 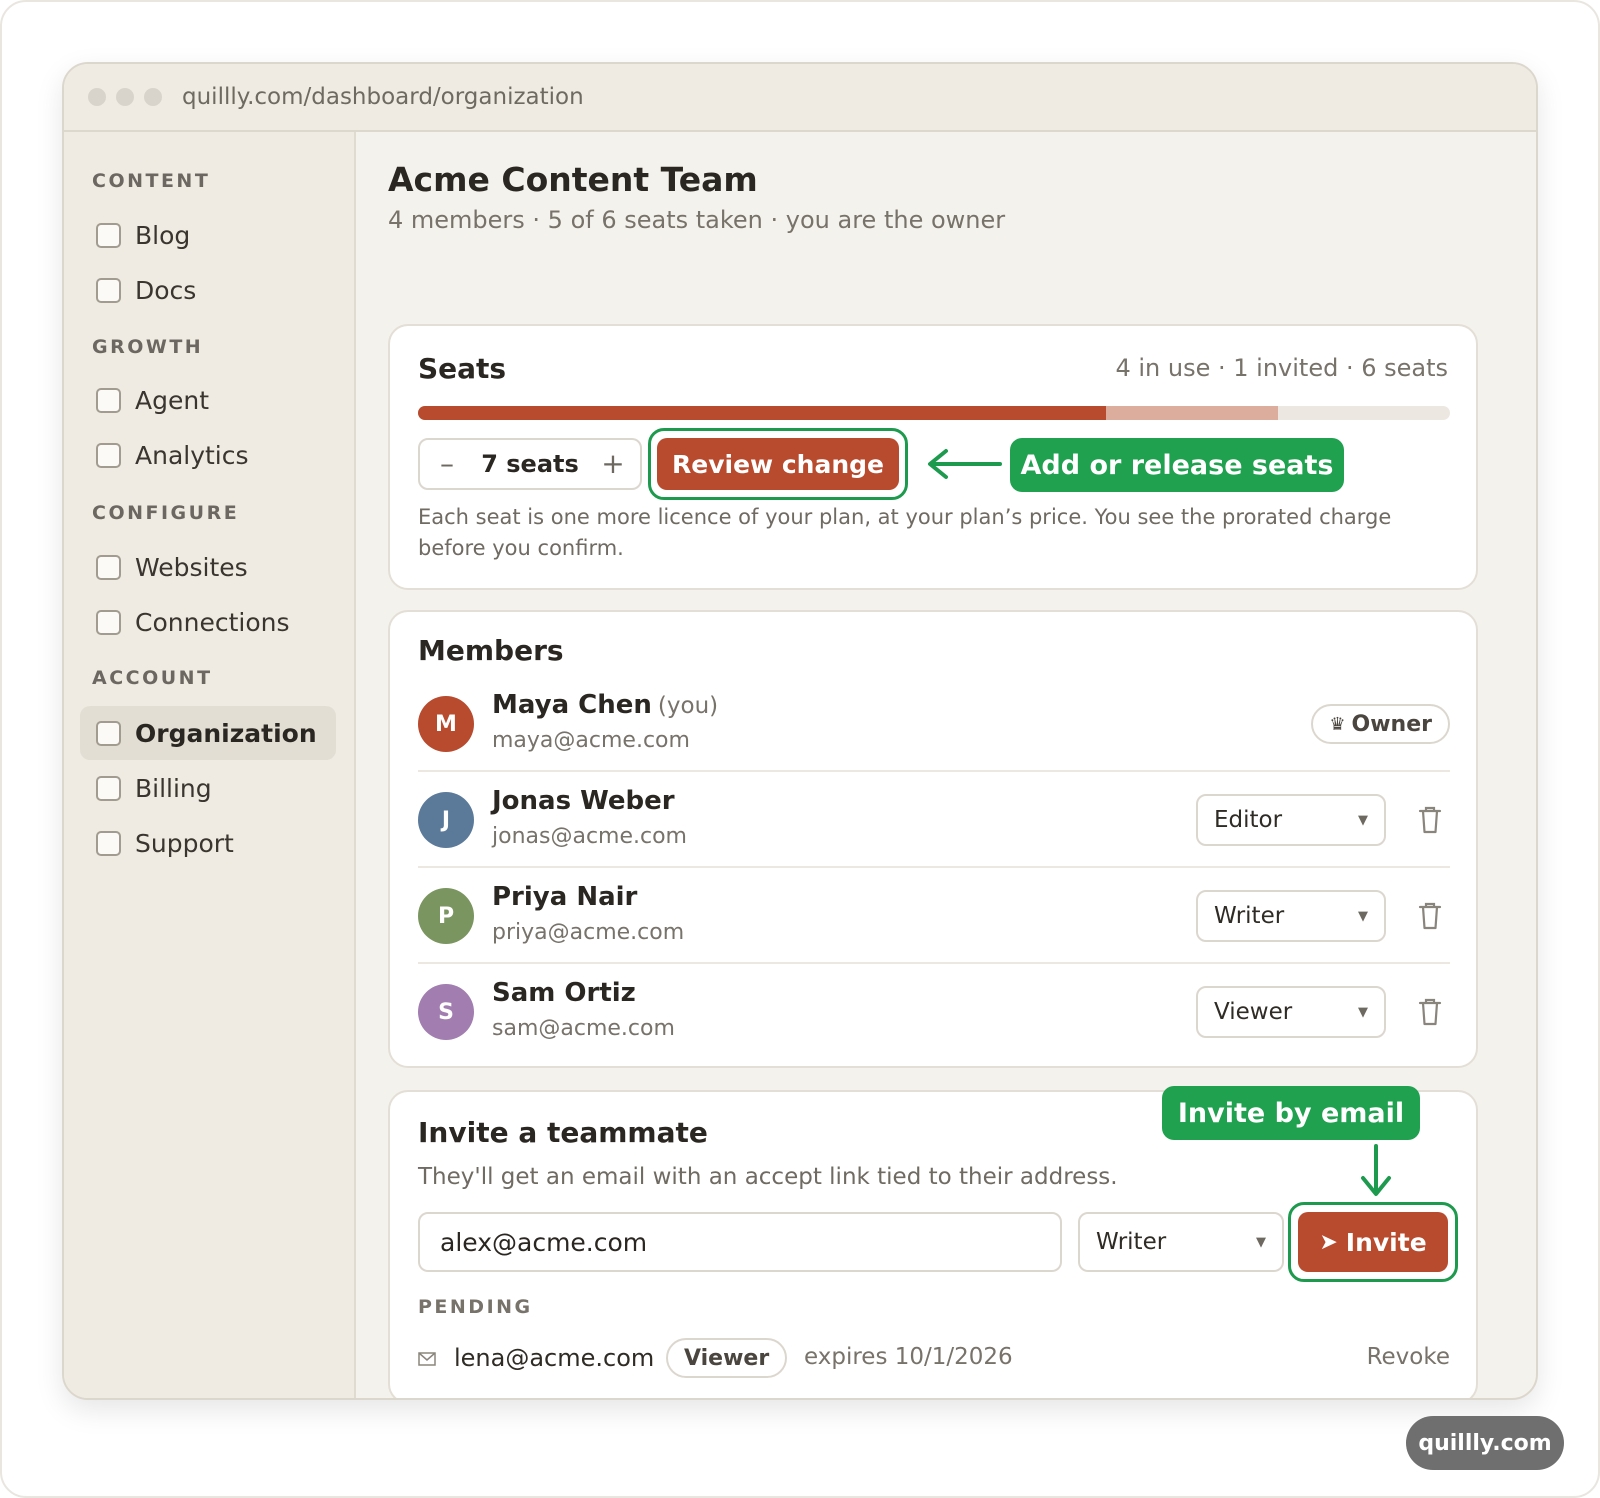 What do you see at coordinates (383, 97) in the screenshot?
I see `address-bar: quillly.com/dashboard/organization` at bounding box center [383, 97].